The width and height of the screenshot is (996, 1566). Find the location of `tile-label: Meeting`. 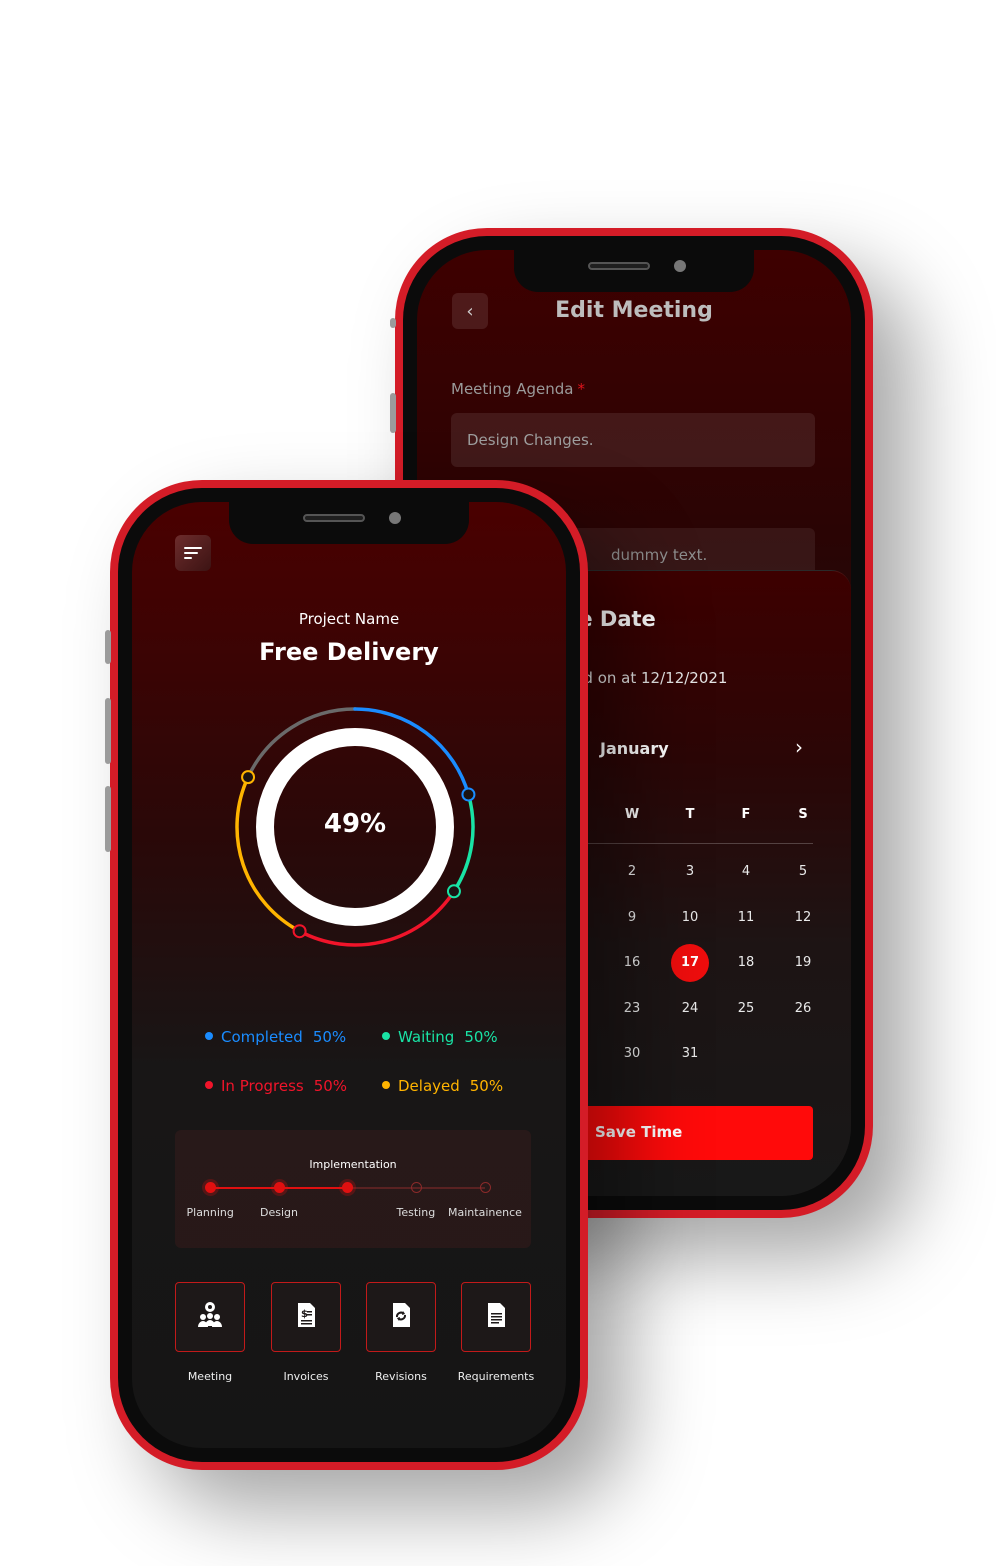

tile-label: Meeting is located at coordinates (210, 1376).